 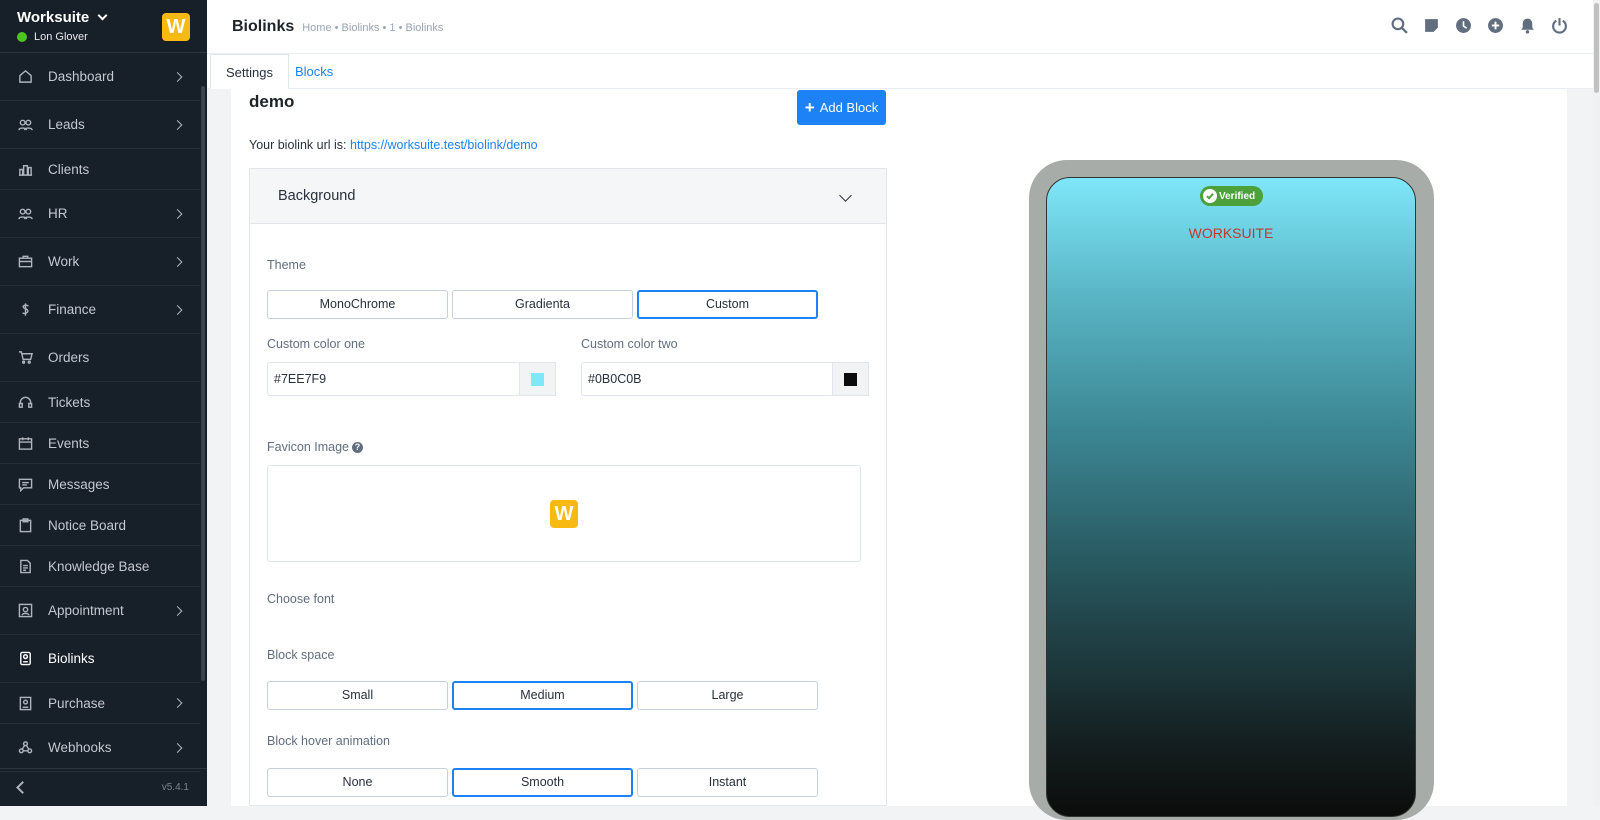 What do you see at coordinates (25, 309) in the screenshot?
I see `dollar-icon` at bounding box center [25, 309].